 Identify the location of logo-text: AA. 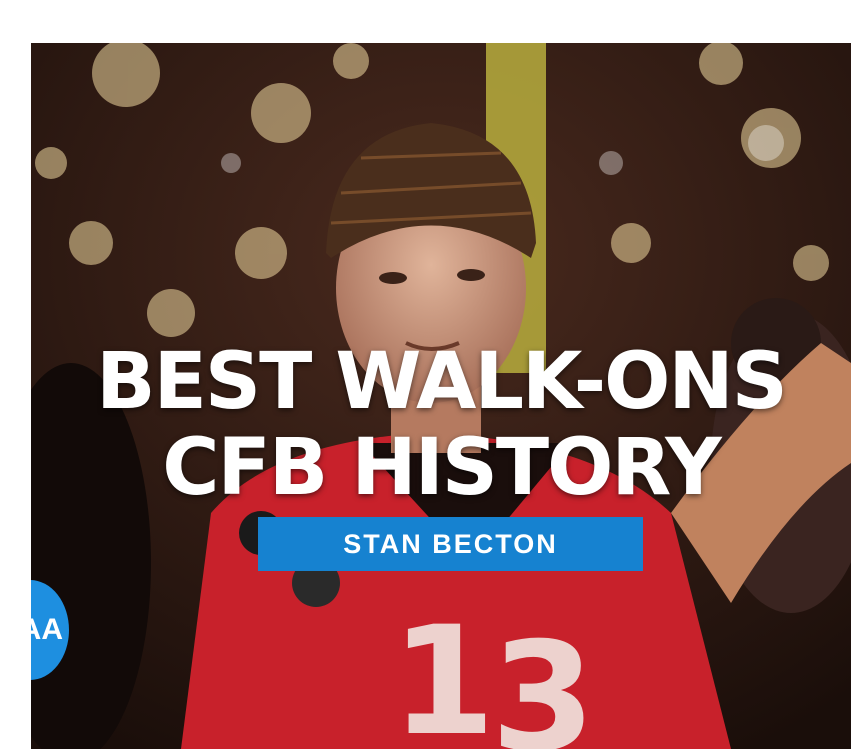
(47, 629).